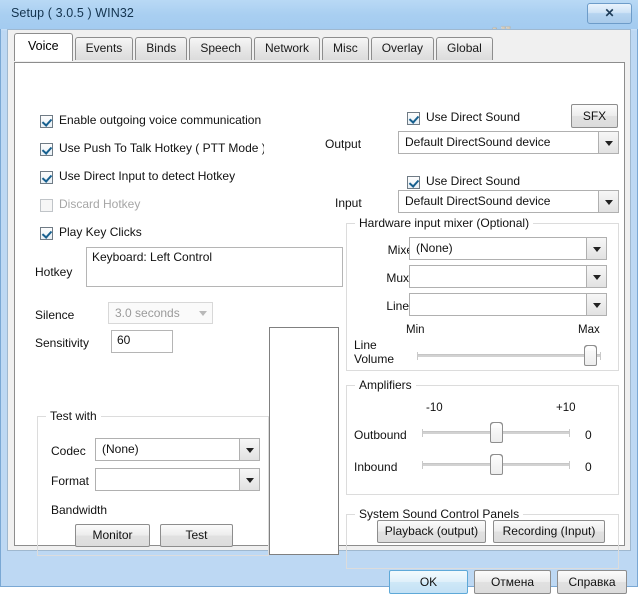 This screenshot has height=594, width=638. I want to click on outbound-slider, so click(496, 432).